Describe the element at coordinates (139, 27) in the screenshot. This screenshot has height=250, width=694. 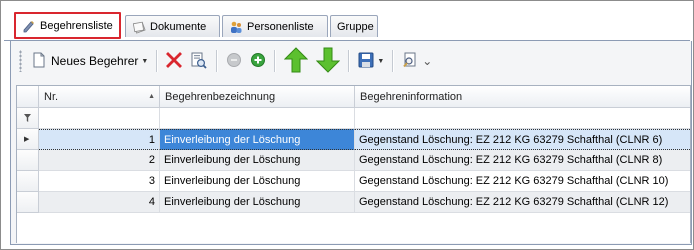
I see `documents-icon` at that location.